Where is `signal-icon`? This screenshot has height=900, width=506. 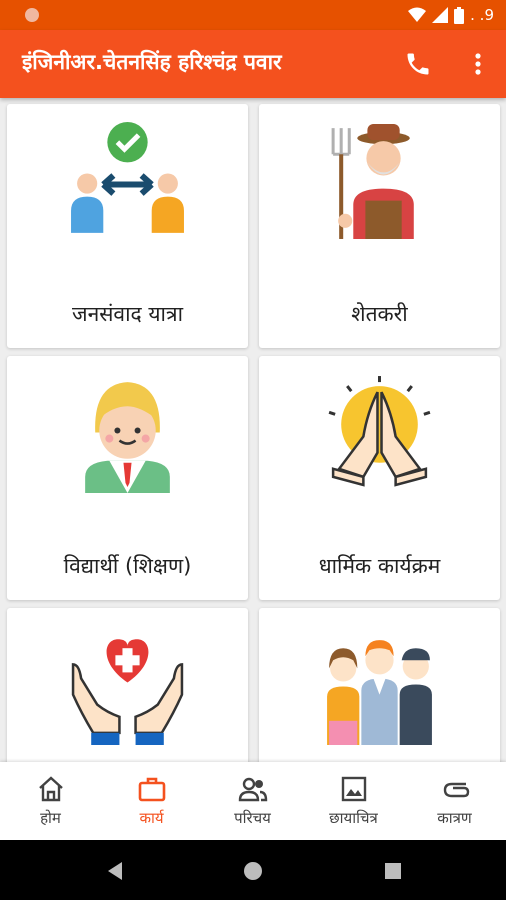
signal-icon is located at coordinates (440, 15).